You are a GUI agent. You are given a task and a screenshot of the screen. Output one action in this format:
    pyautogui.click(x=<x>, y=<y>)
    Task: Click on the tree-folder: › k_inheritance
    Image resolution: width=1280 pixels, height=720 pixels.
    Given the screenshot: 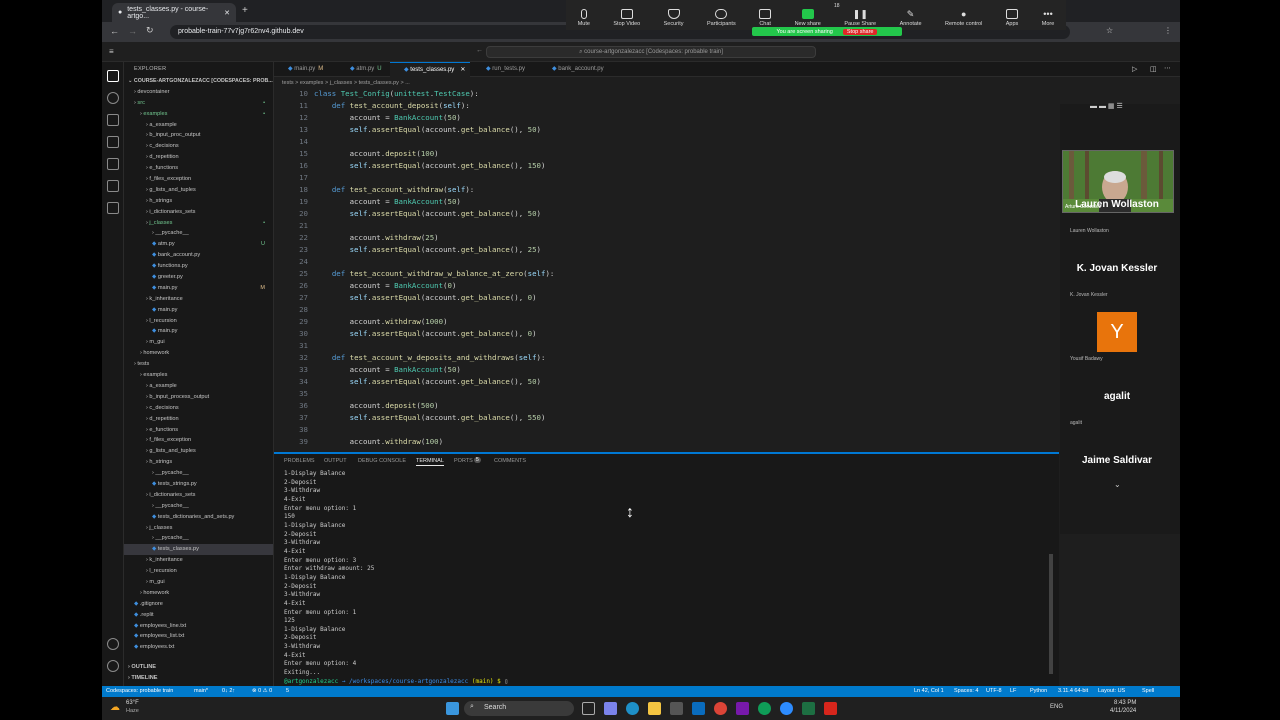 What is the action you would take?
    pyautogui.click(x=198, y=299)
    